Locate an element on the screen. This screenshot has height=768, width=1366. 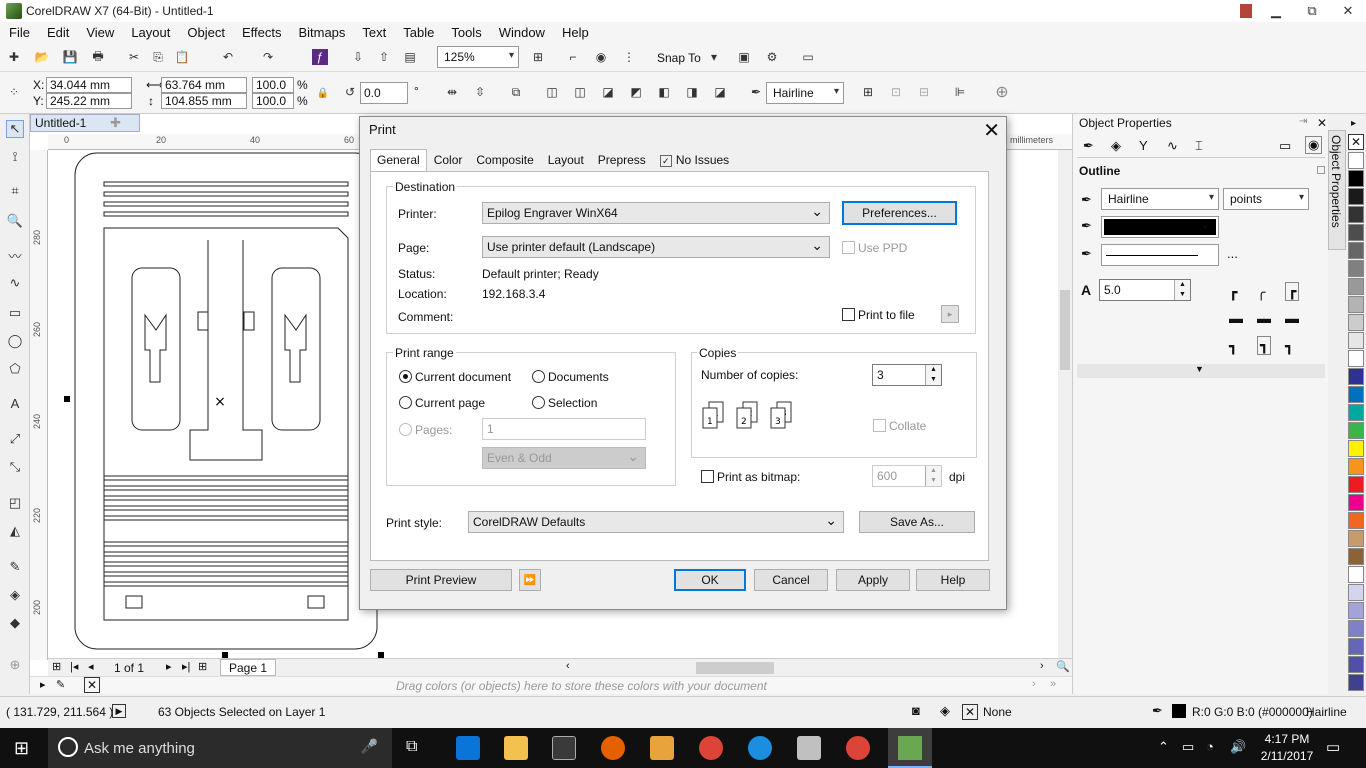
file-explorer-icon is located at coordinates (516, 748).